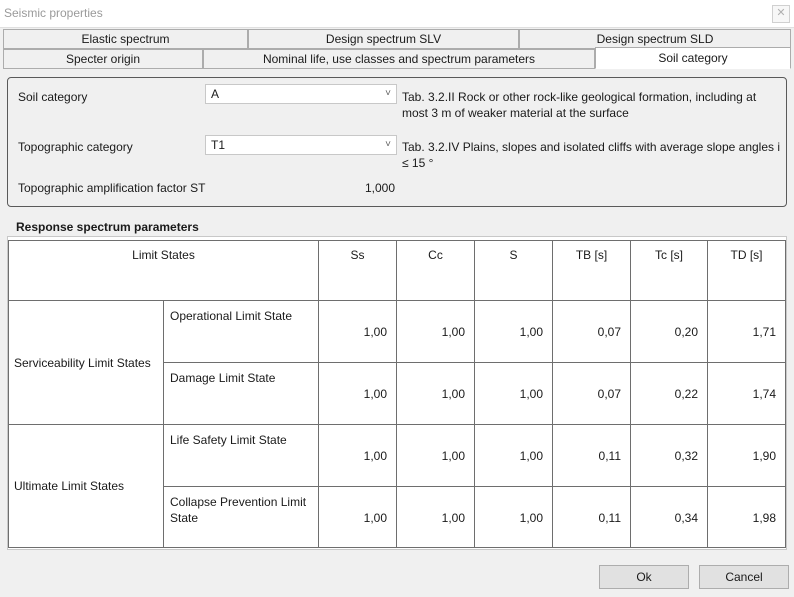 The height and width of the screenshot is (597, 794). I want to click on topographic-category-value: T1, so click(218, 145).